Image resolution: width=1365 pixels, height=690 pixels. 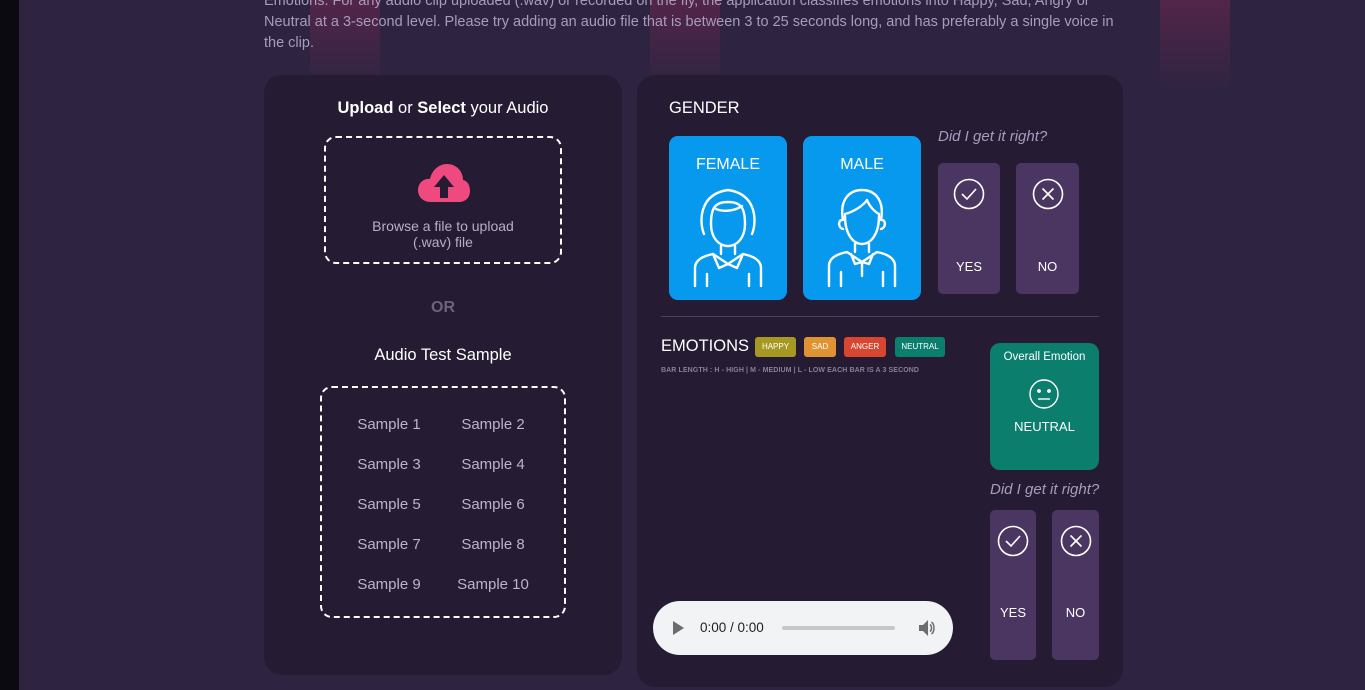 What do you see at coordinates (880, 316) in the screenshot?
I see `section-divider` at bounding box center [880, 316].